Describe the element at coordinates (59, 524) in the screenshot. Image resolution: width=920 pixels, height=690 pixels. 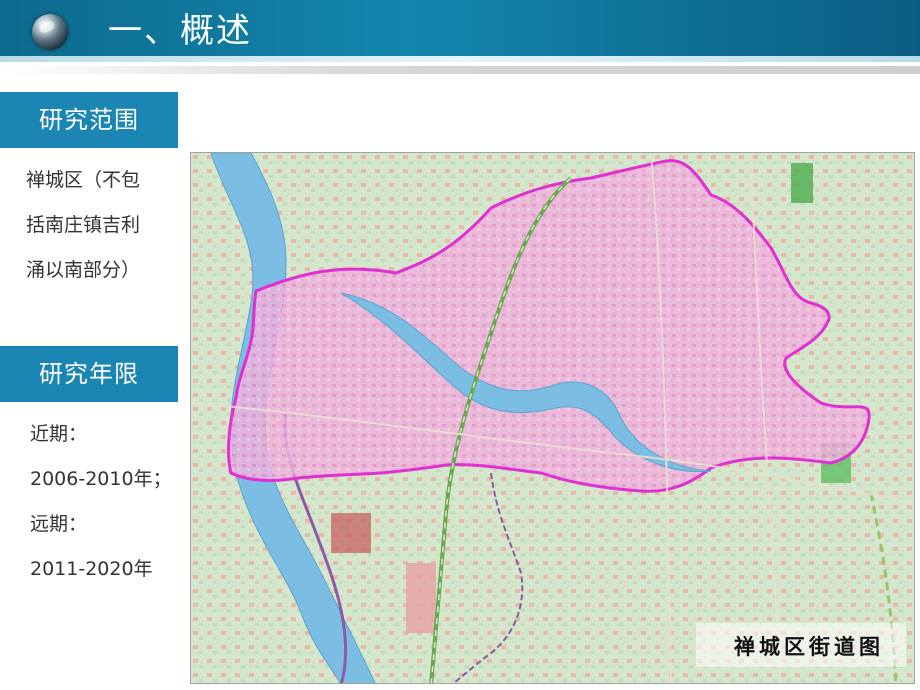
I see `period-line: 远期：` at that location.